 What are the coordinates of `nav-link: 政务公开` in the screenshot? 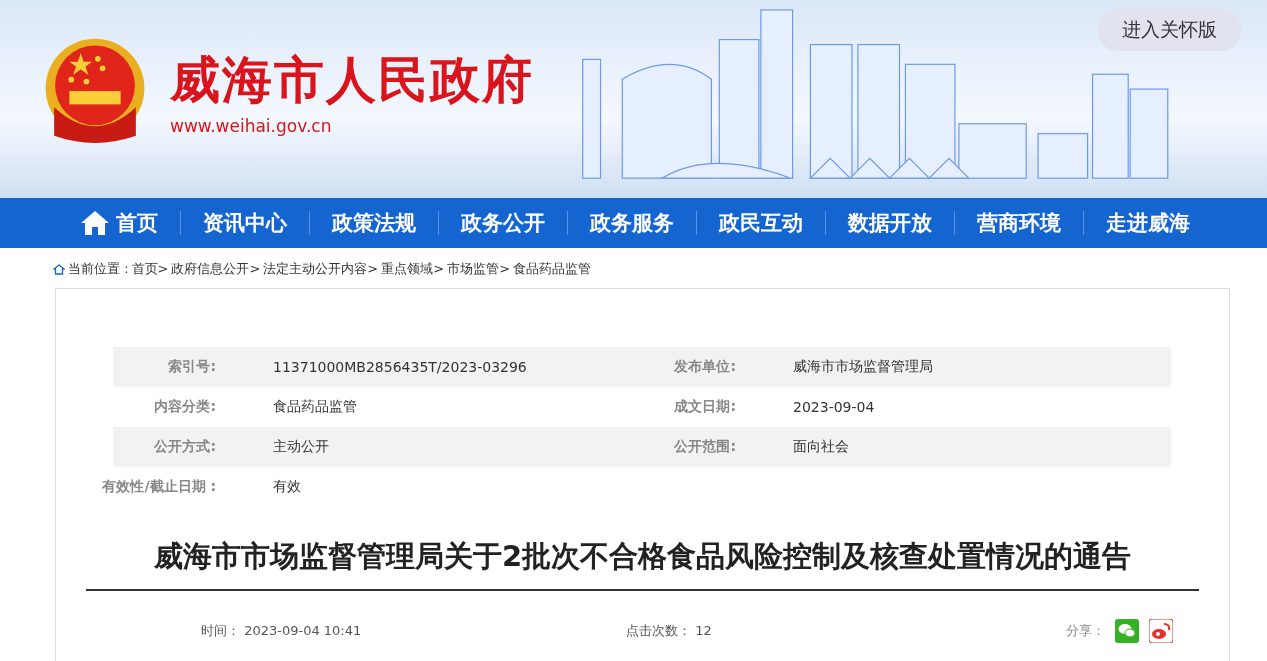 It's located at (503, 223).